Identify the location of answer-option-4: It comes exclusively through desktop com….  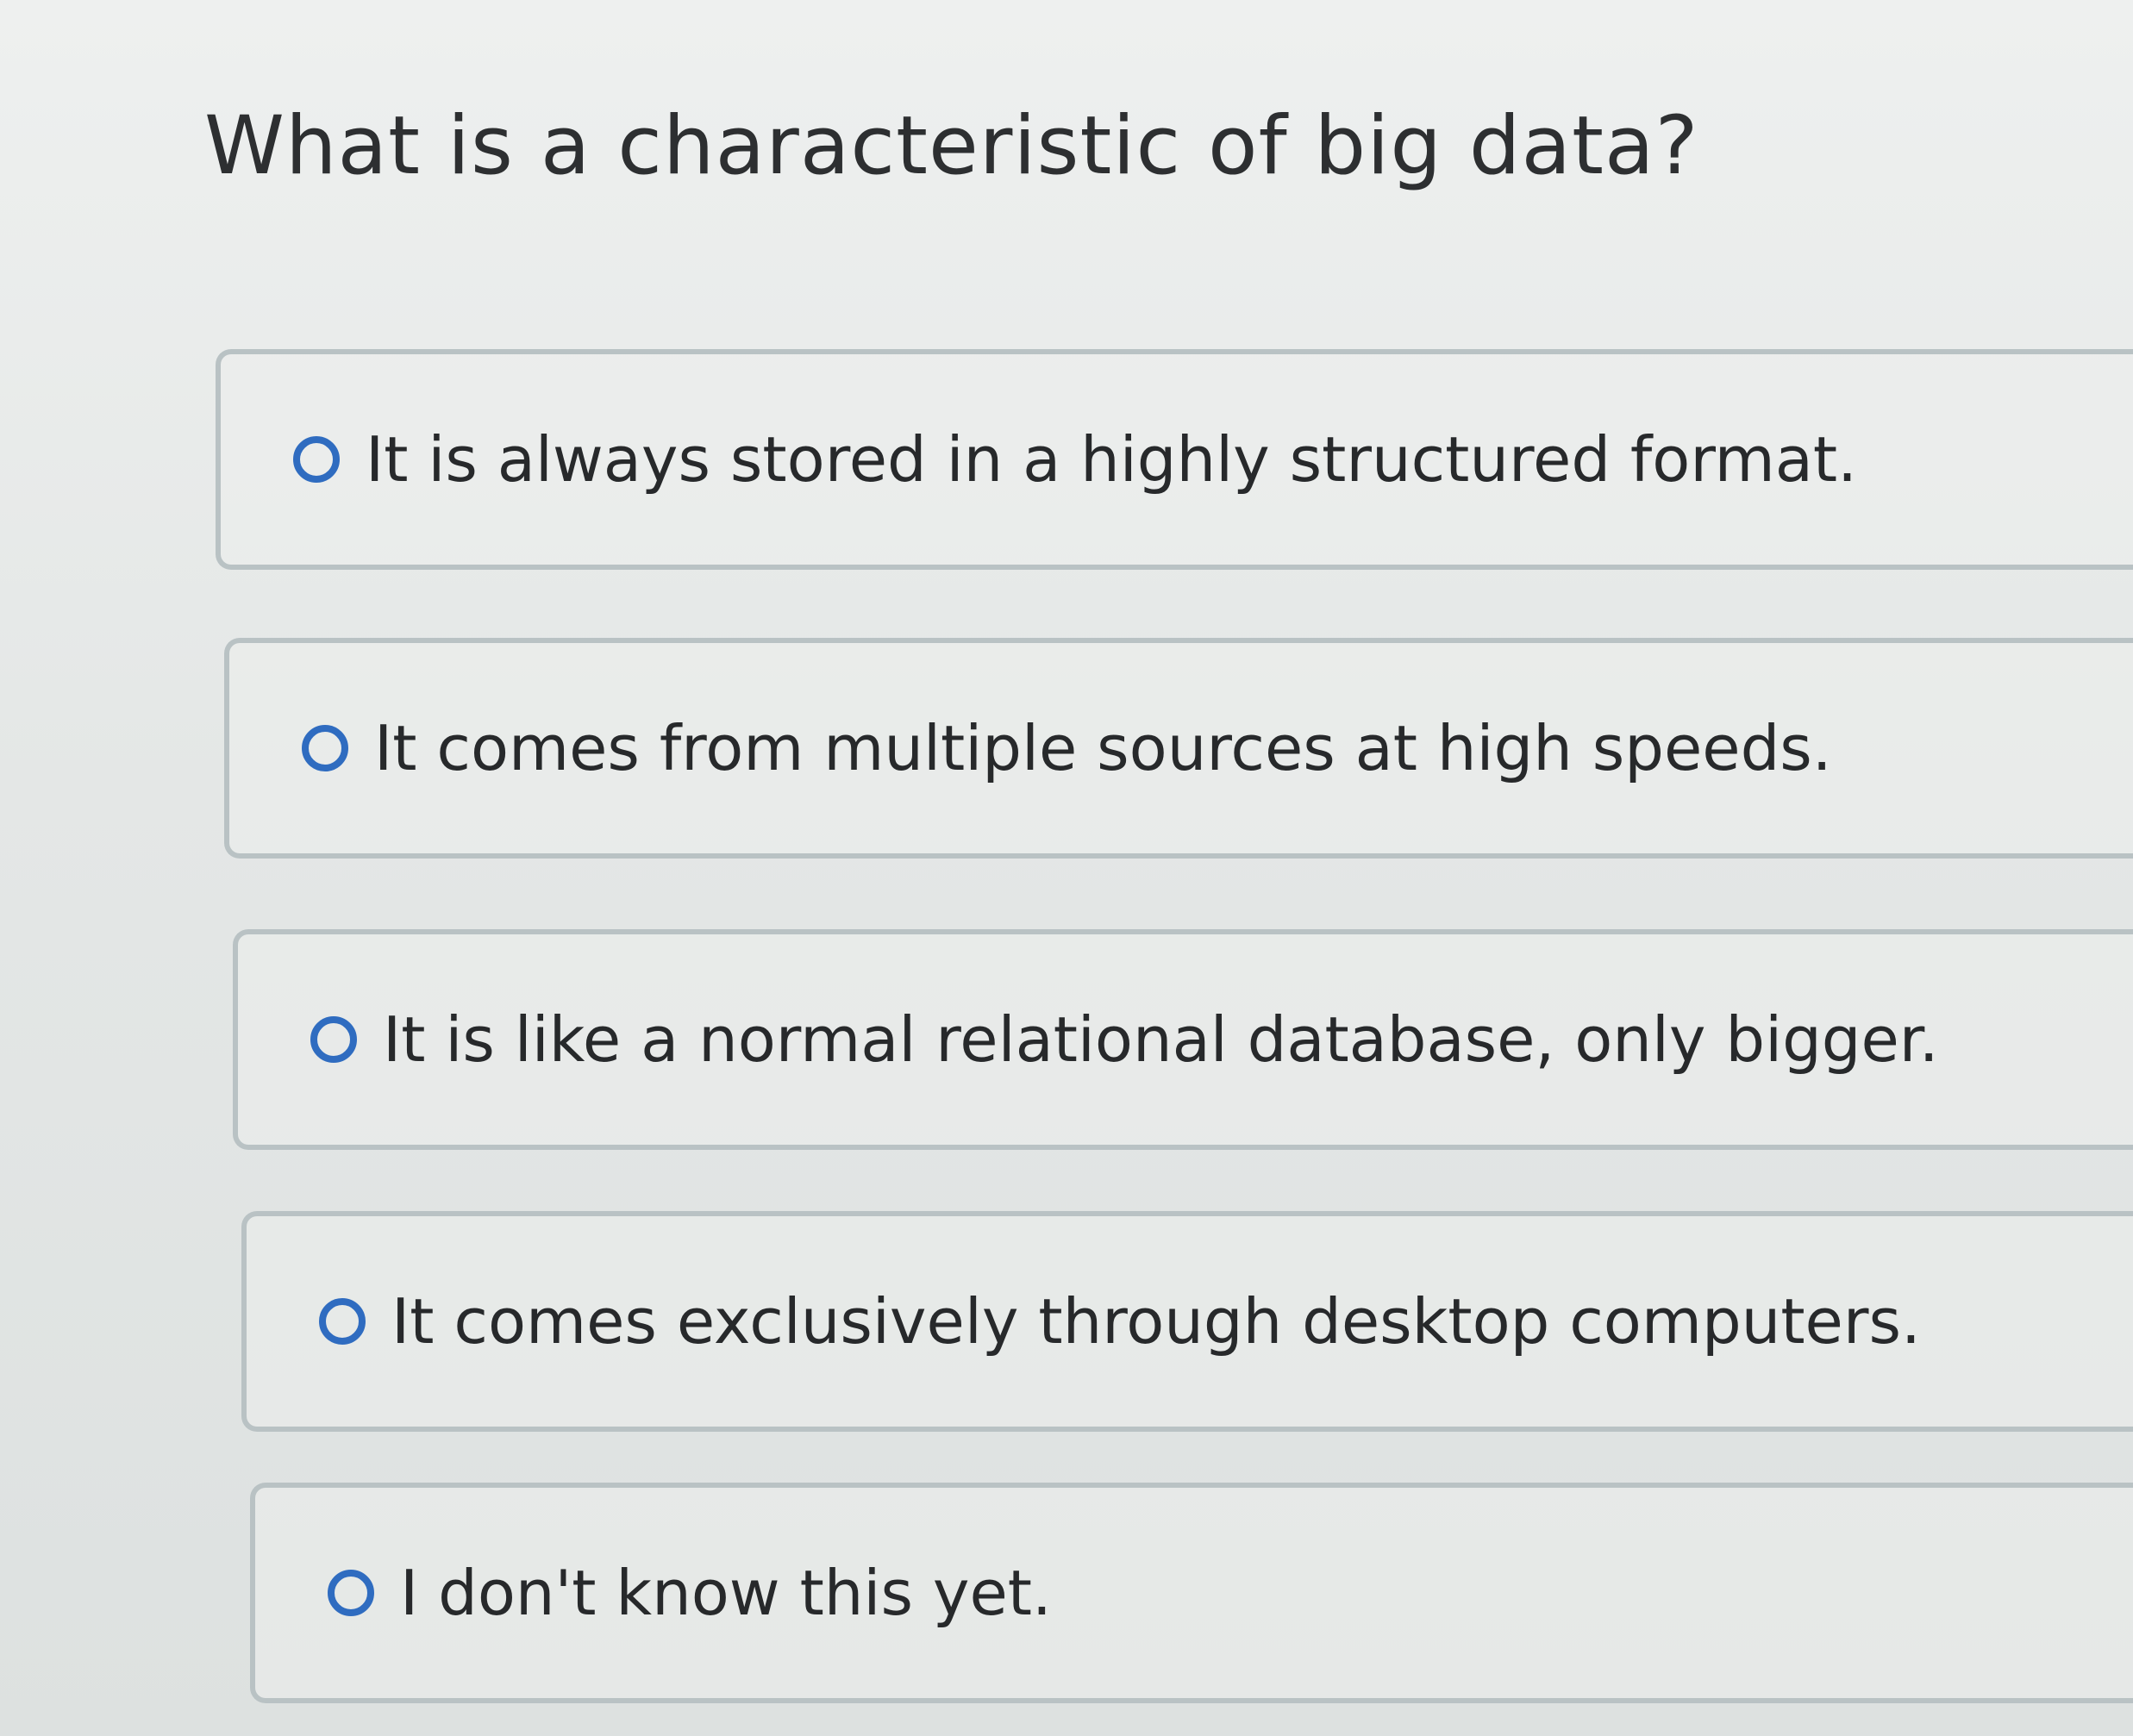
(1187, 1321).